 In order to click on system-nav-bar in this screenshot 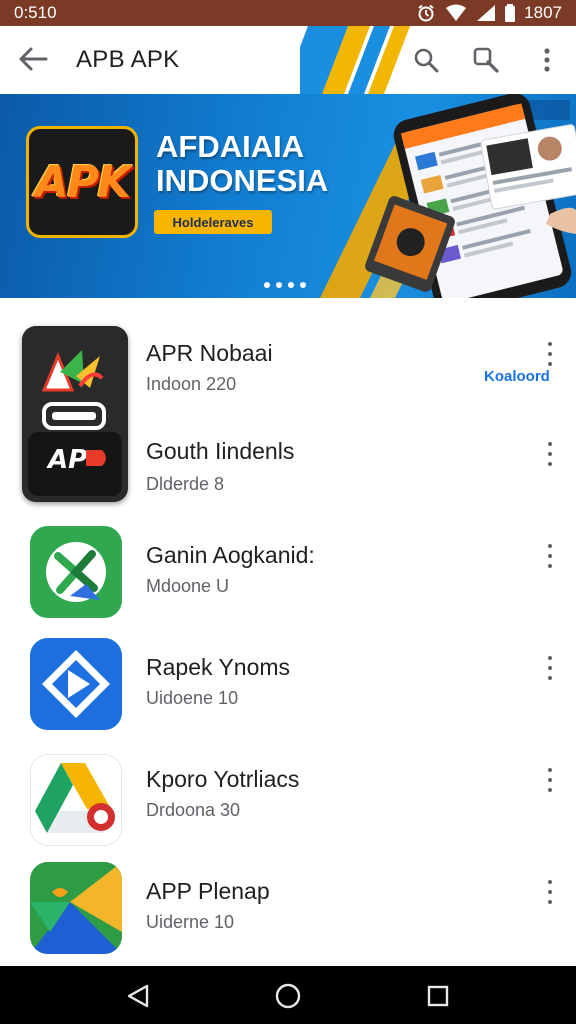, I will do `click(288, 995)`.